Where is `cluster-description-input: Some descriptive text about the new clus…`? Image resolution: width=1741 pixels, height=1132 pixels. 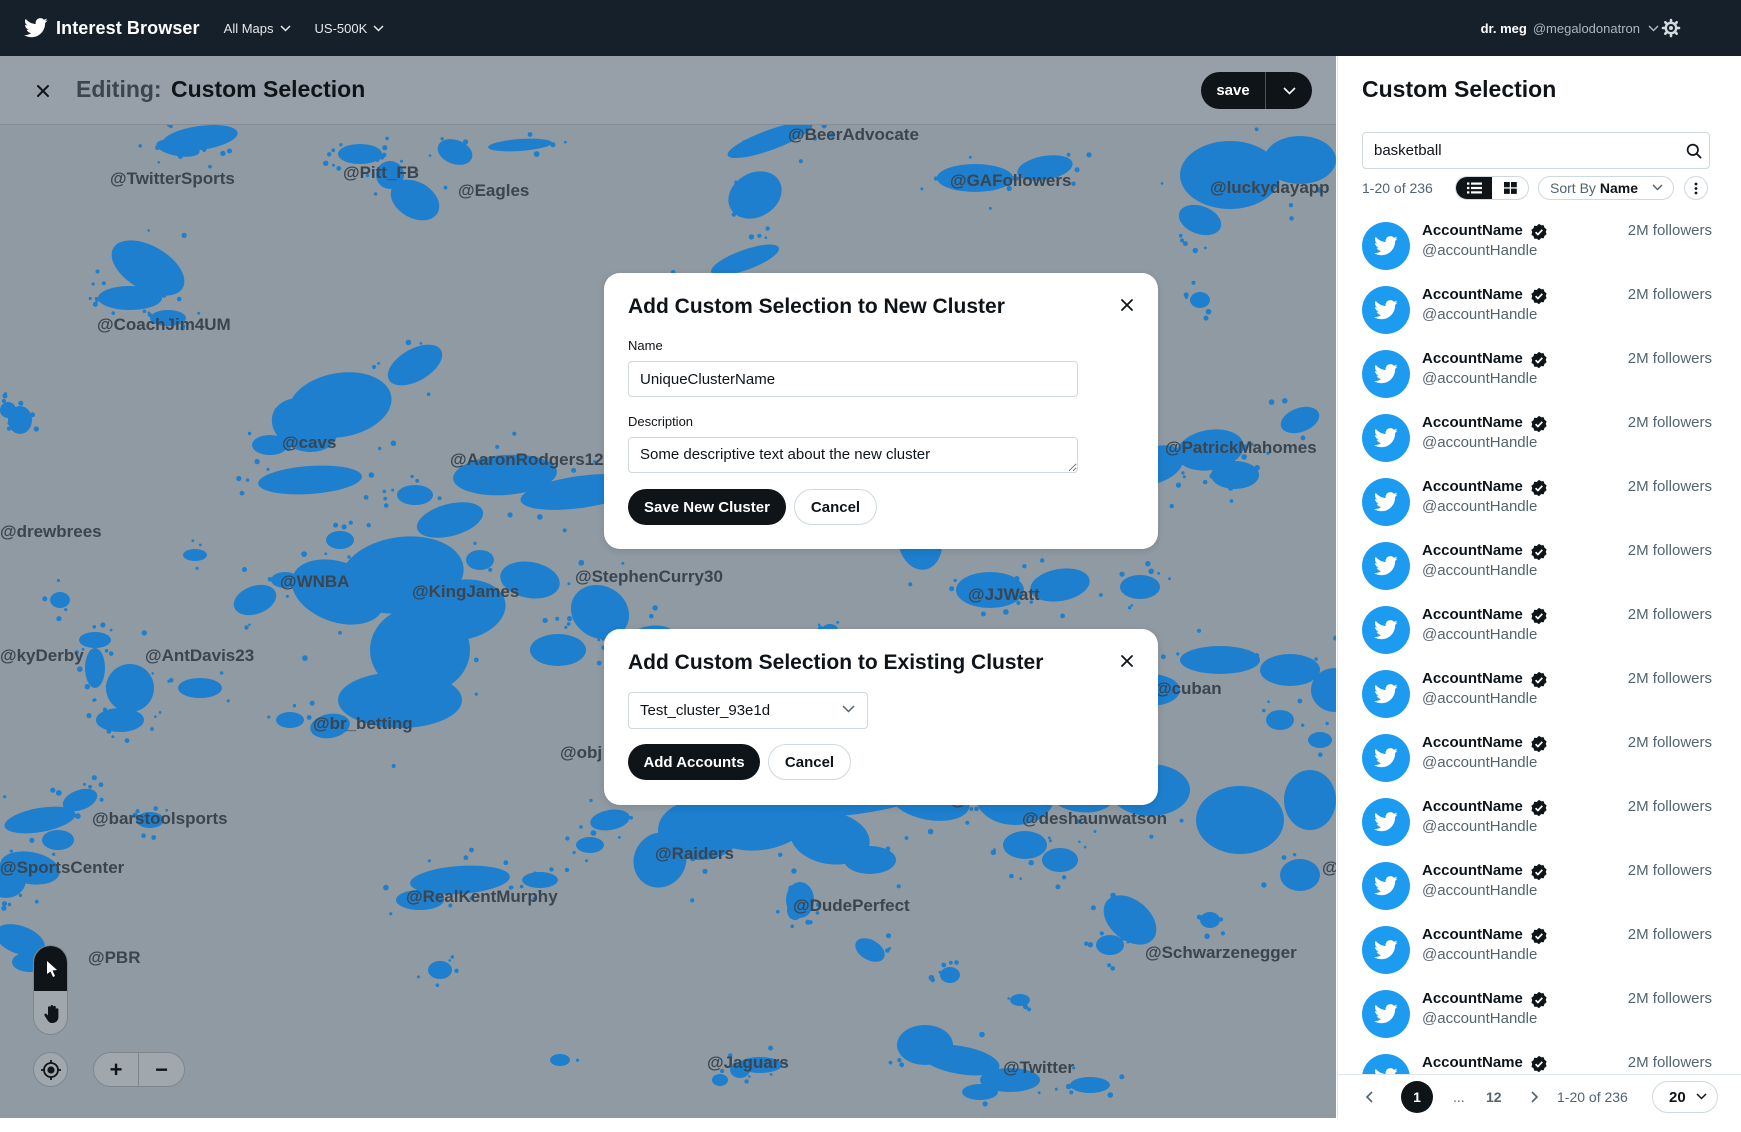
cluster-description-input: Some descriptive text about the new clus… is located at coordinates (853, 455).